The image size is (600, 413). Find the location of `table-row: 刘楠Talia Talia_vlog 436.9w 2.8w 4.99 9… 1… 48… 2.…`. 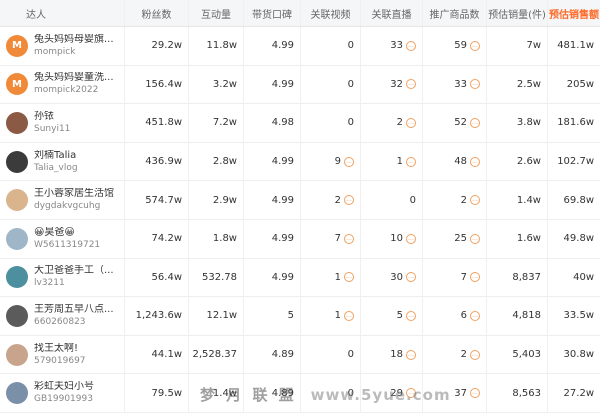

table-row: 刘楠Talia Talia_vlog 436.9w 2.8w 4.99 9… 1… 48… 2.… is located at coordinates (300, 162).